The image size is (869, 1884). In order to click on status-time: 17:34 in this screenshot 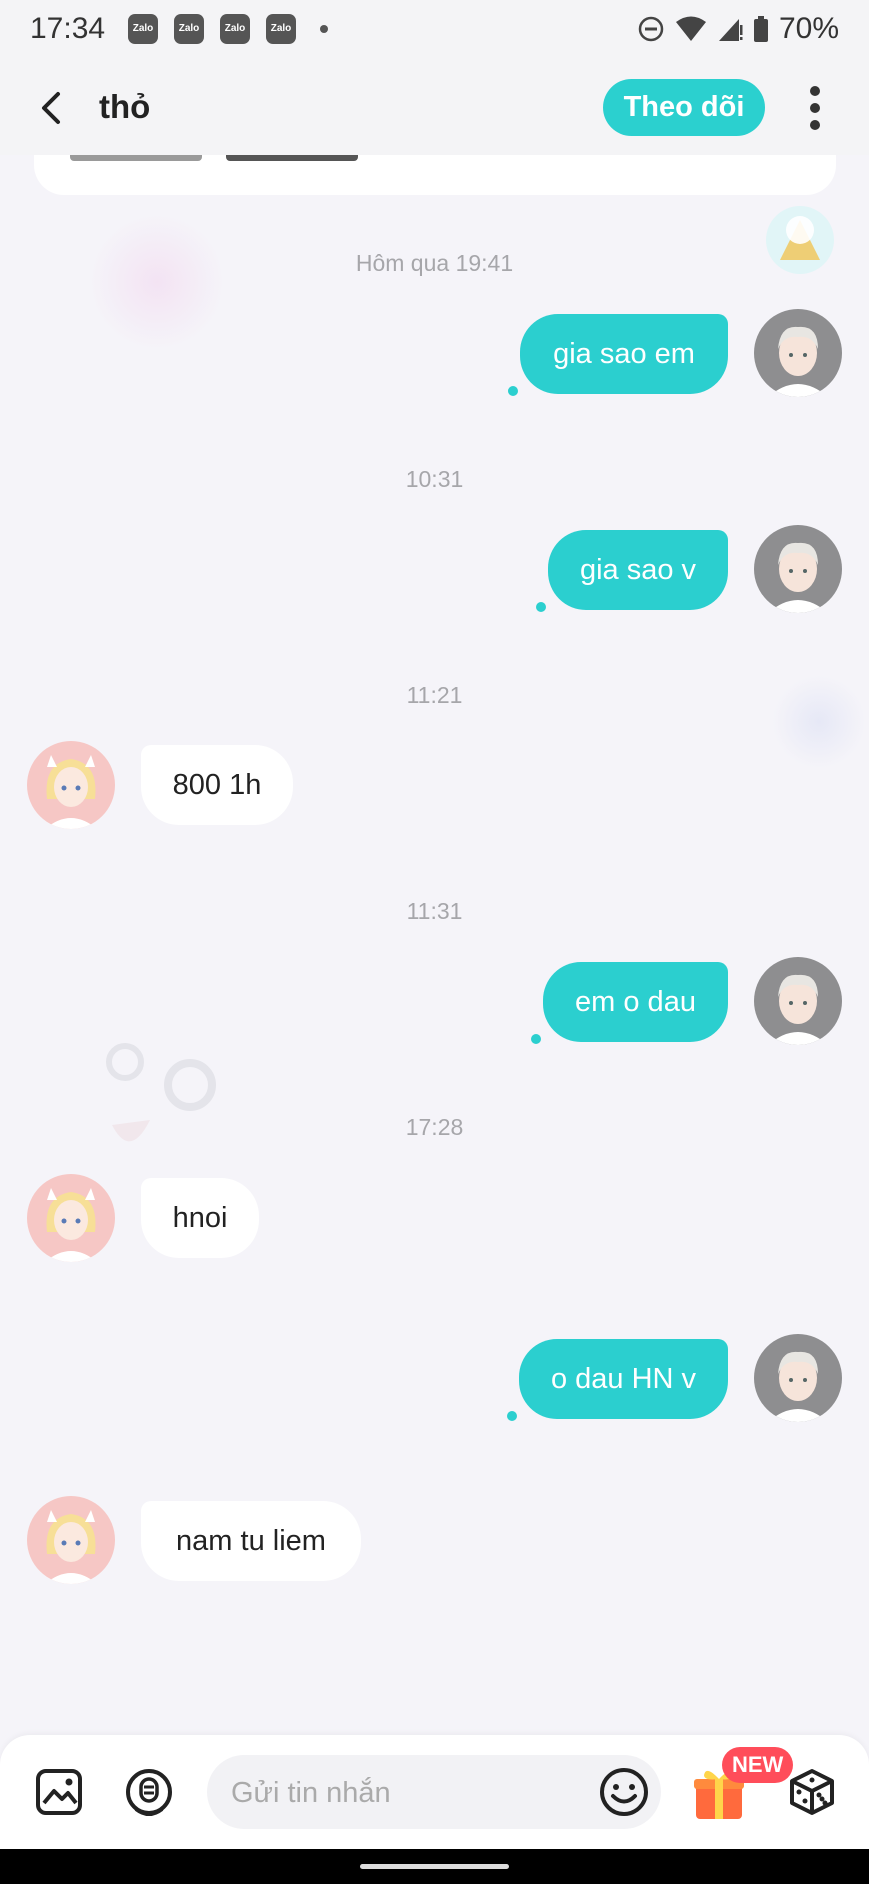, I will do `click(68, 28)`.